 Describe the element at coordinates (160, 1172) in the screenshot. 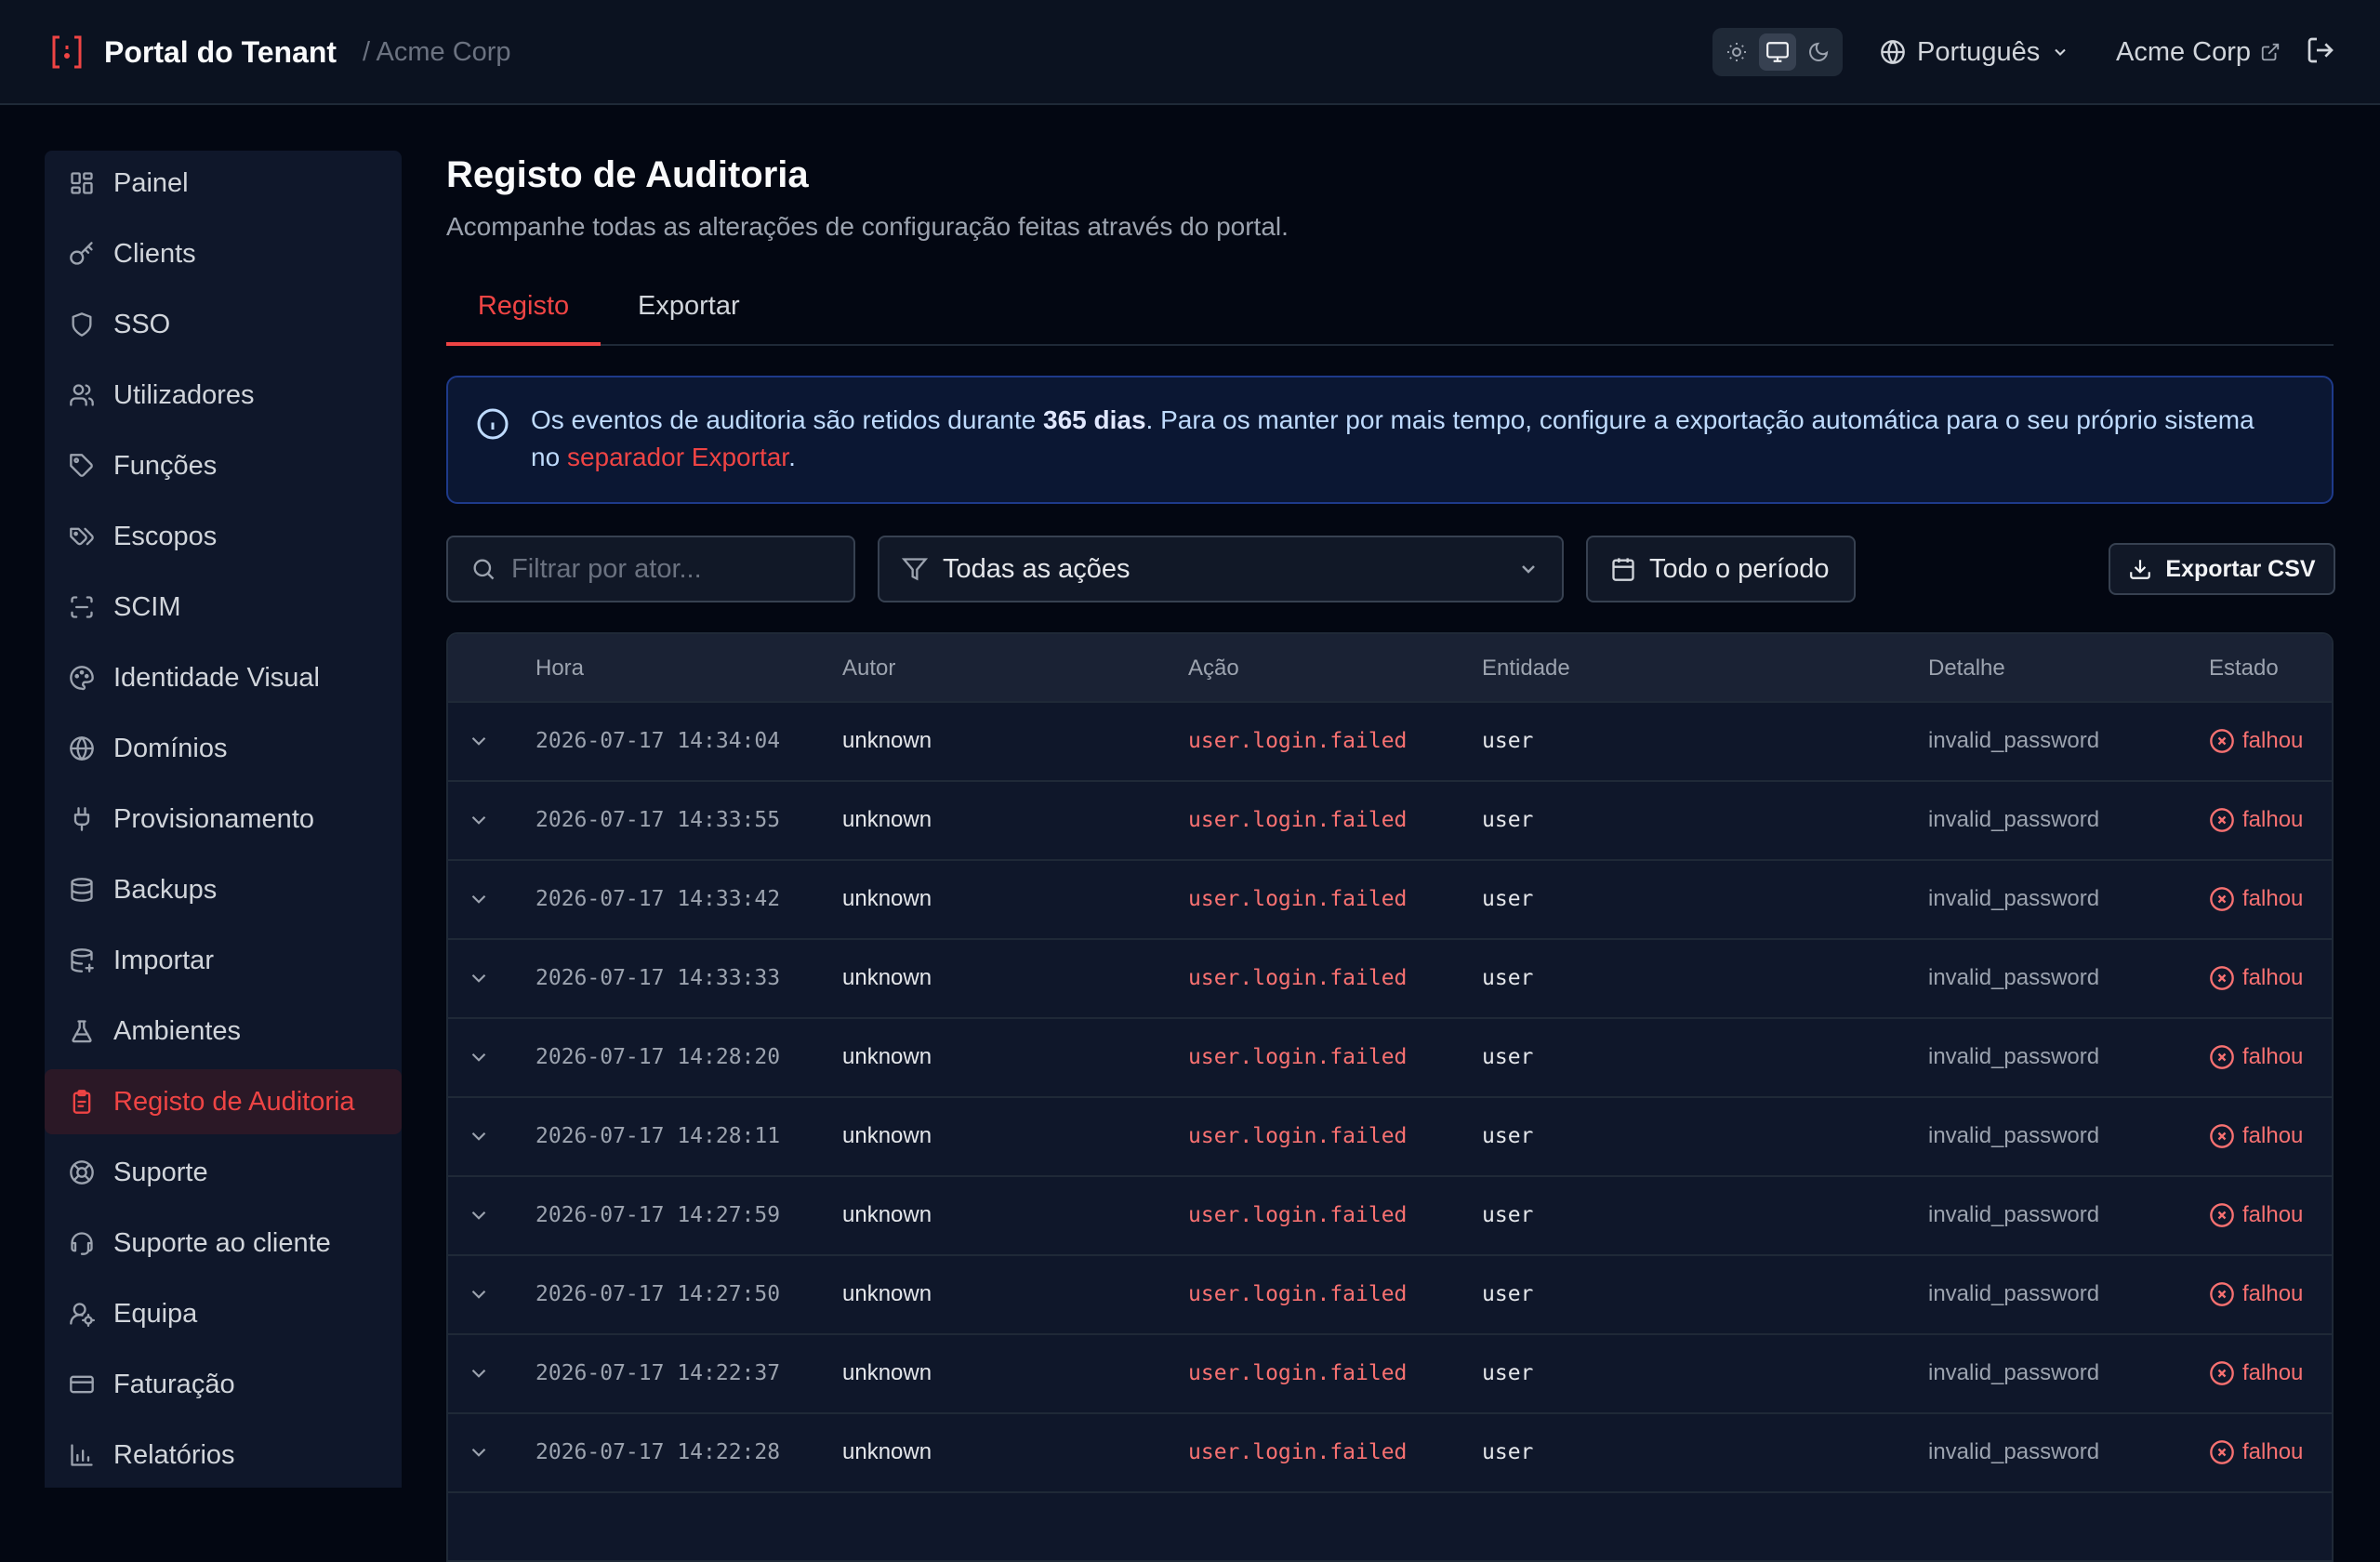

I see `sidebar-item-label: Suporte` at that location.